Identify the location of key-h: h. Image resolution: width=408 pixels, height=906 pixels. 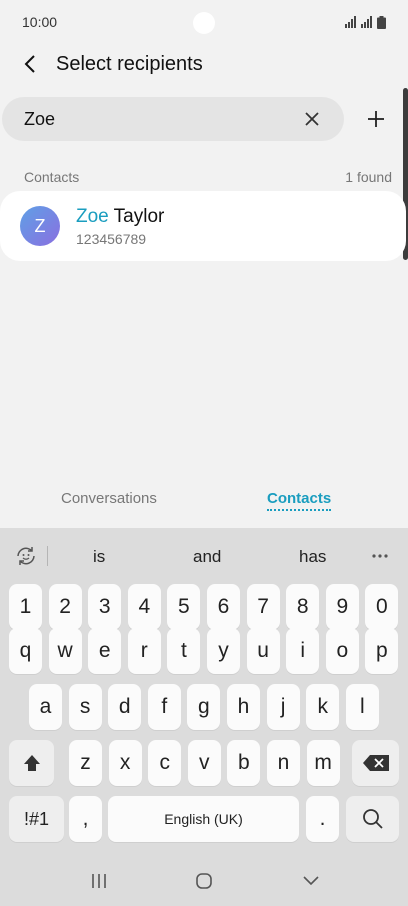
(243, 707).